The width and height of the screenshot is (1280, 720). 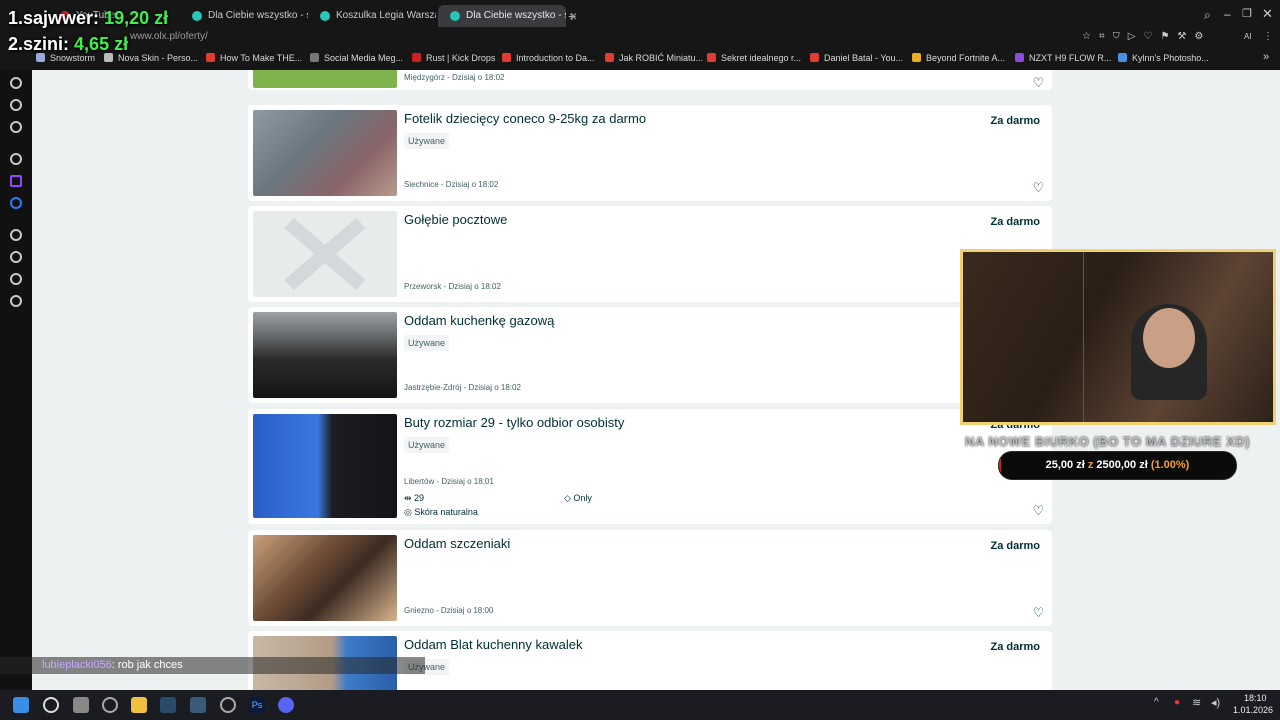 I want to click on discord-icon, so click(x=286, y=705).